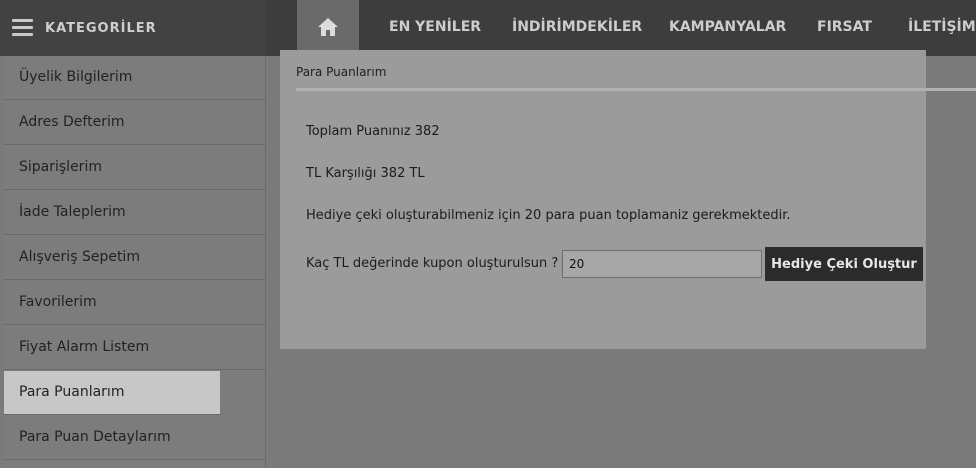 The width and height of the screenshot is (976, 468). Describe the element at coordinates (60, 167) in the screenshot. I see `sidebar-item-label: Siparişlerim` at that location.